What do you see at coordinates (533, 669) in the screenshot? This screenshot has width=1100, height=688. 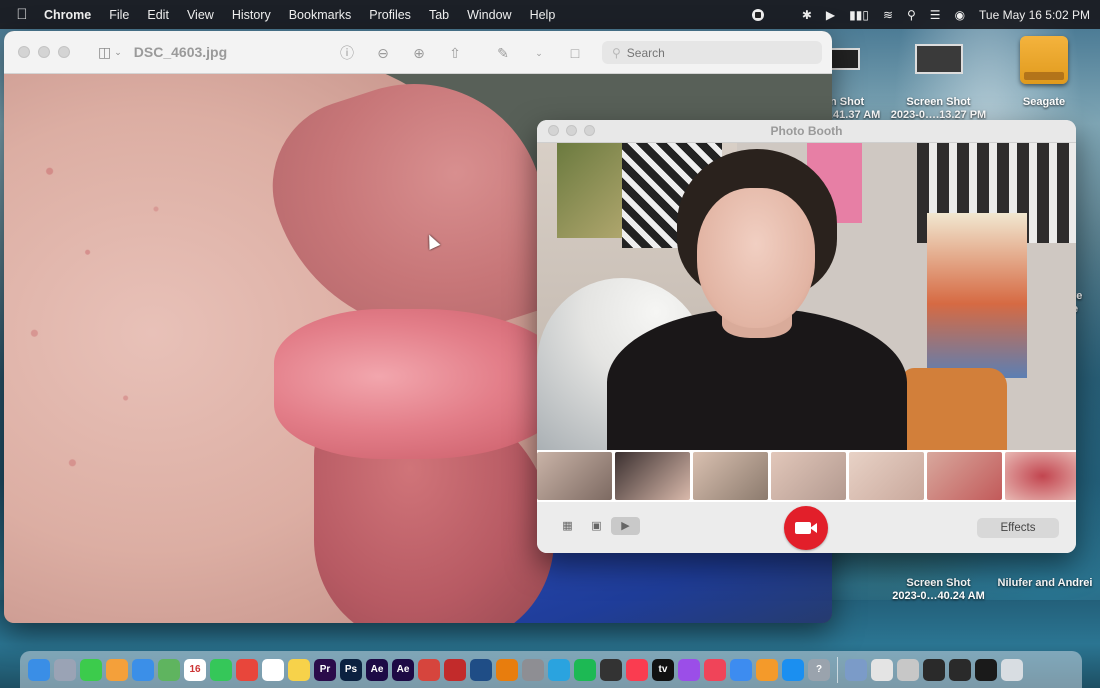 I see `dock-settings-icon` at bounding box center [533, 669].